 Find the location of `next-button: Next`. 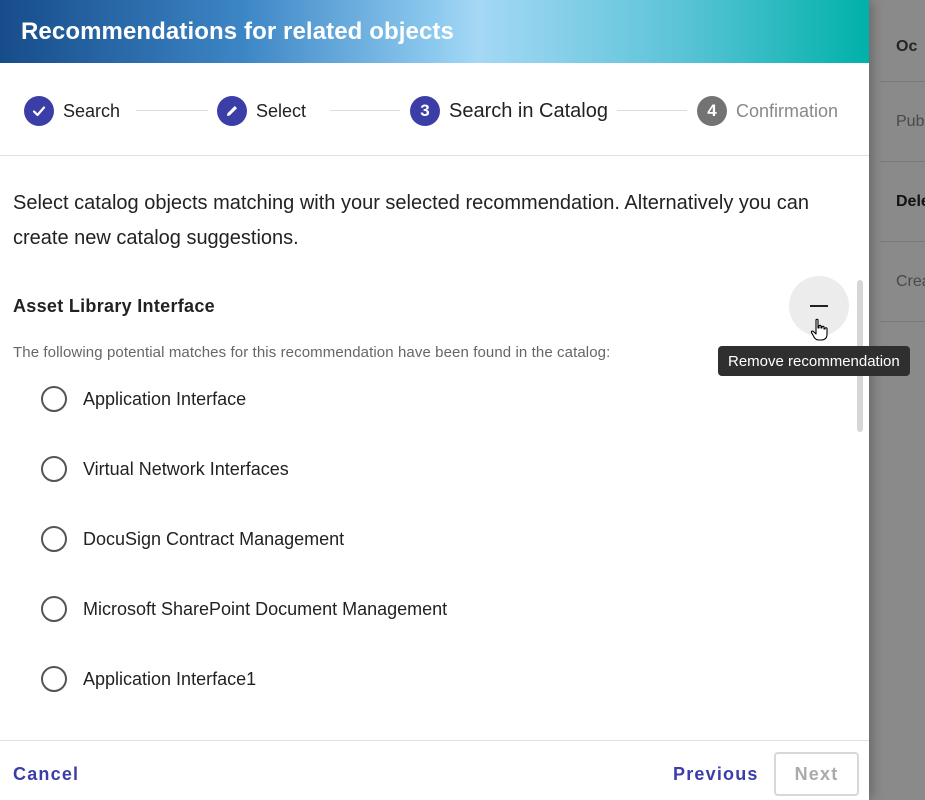

next-button: Next is located at coordinates (816, 774).